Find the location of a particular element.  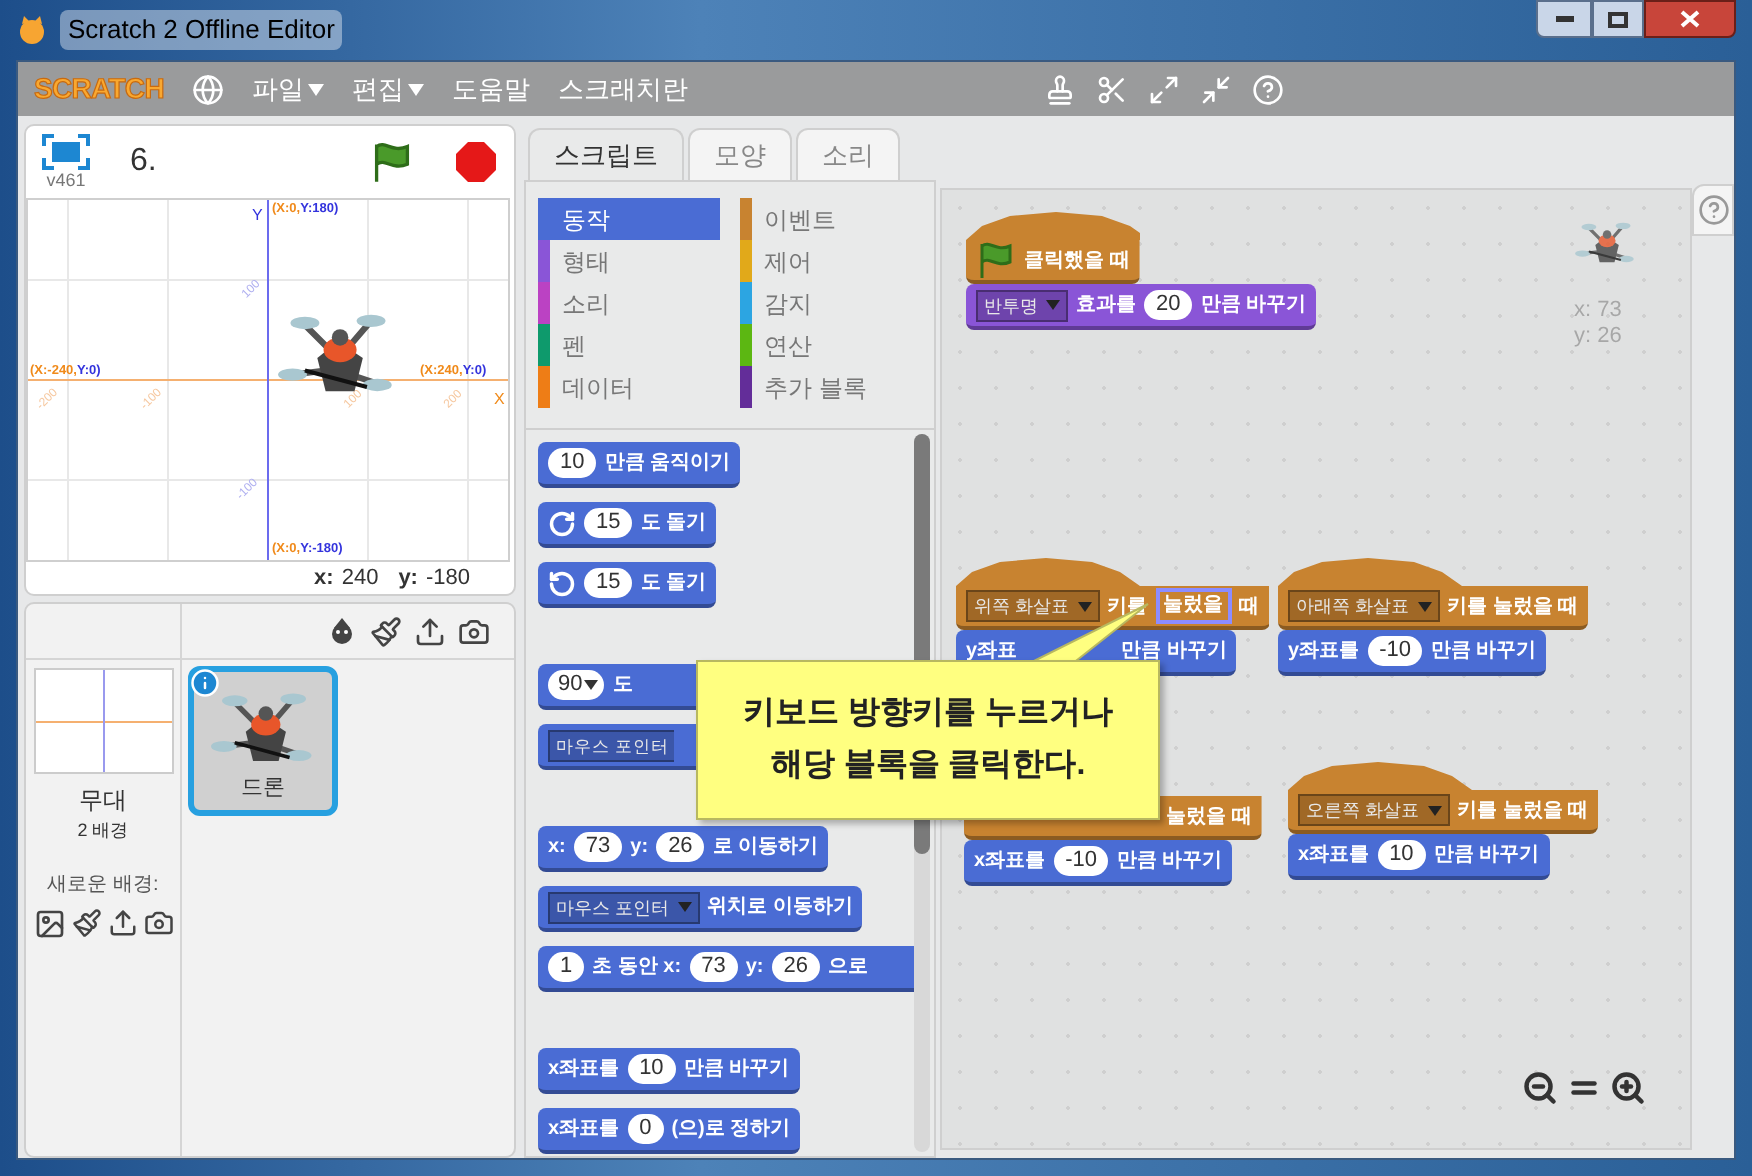

sprite-name: 드론 is located at coordinates (263, 788).